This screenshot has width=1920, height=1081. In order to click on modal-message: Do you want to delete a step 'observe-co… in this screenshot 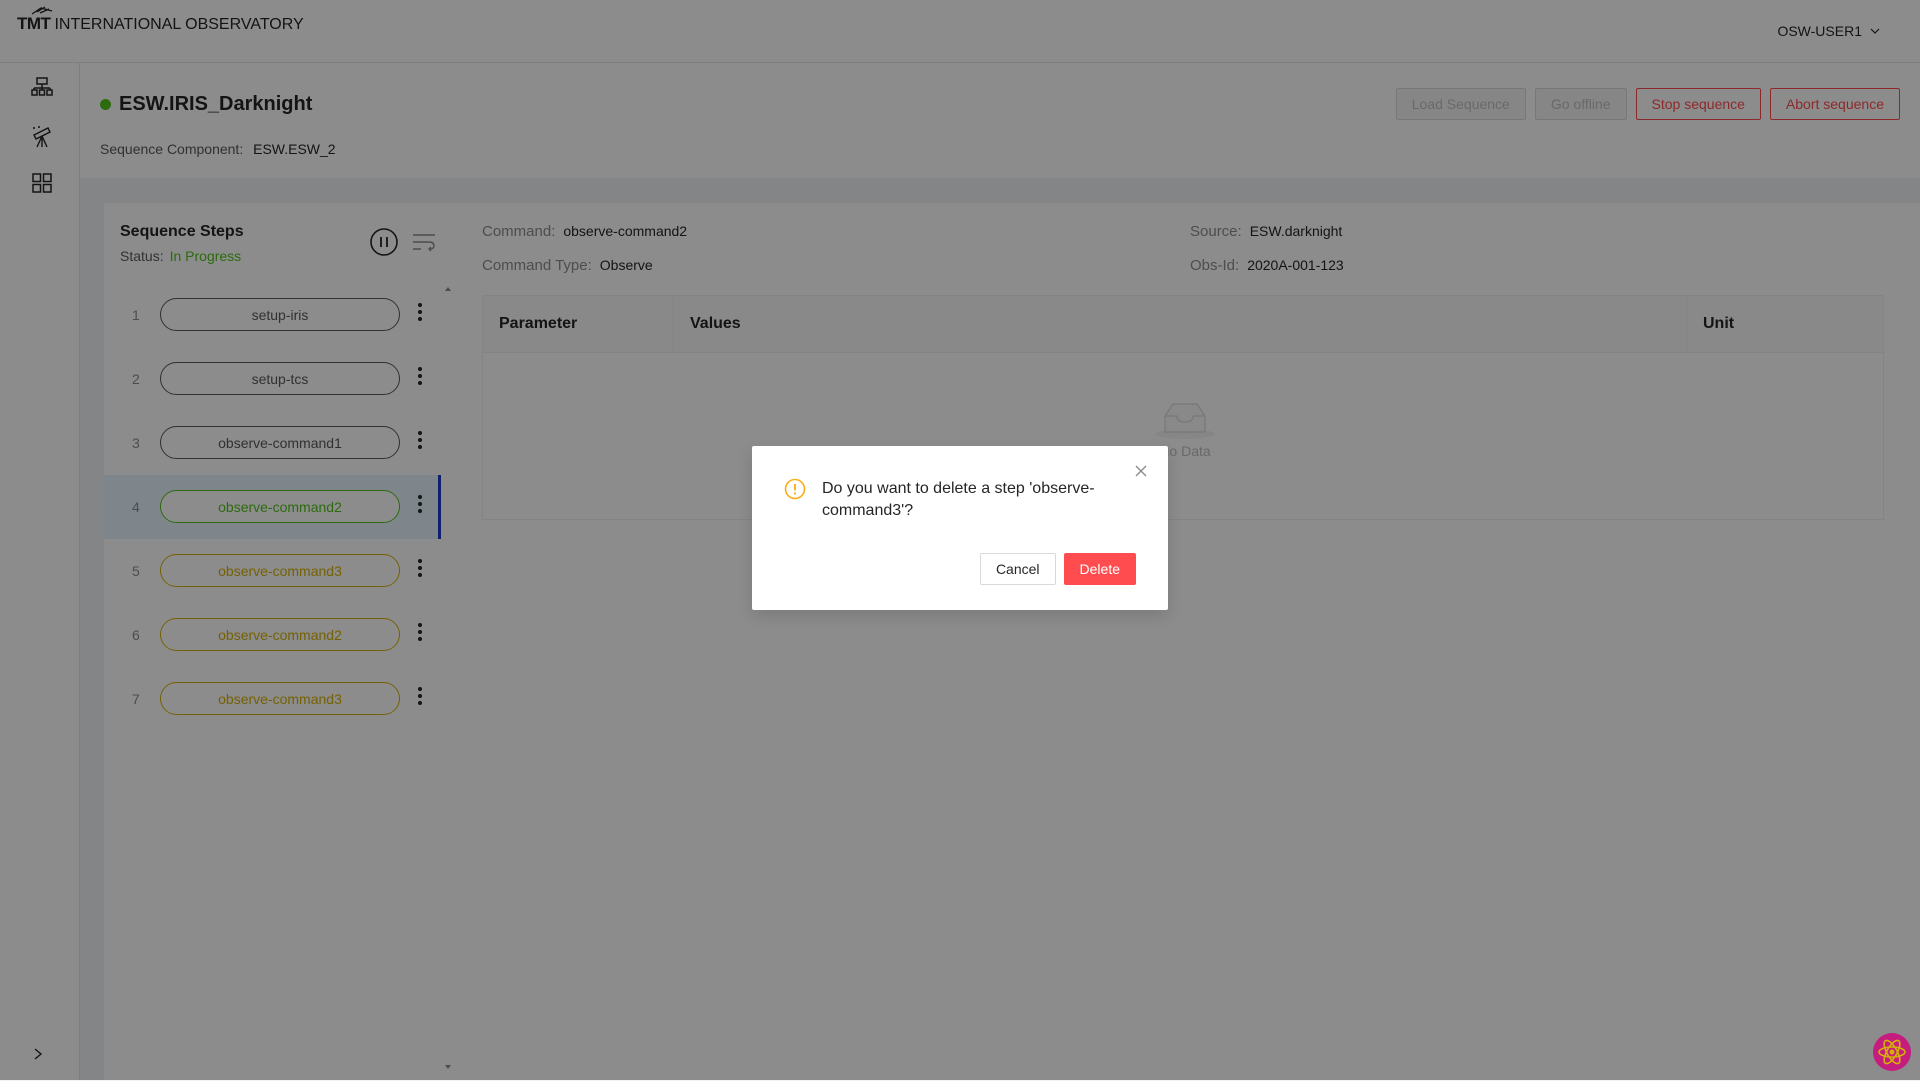, I will do `click(958, 499)`.